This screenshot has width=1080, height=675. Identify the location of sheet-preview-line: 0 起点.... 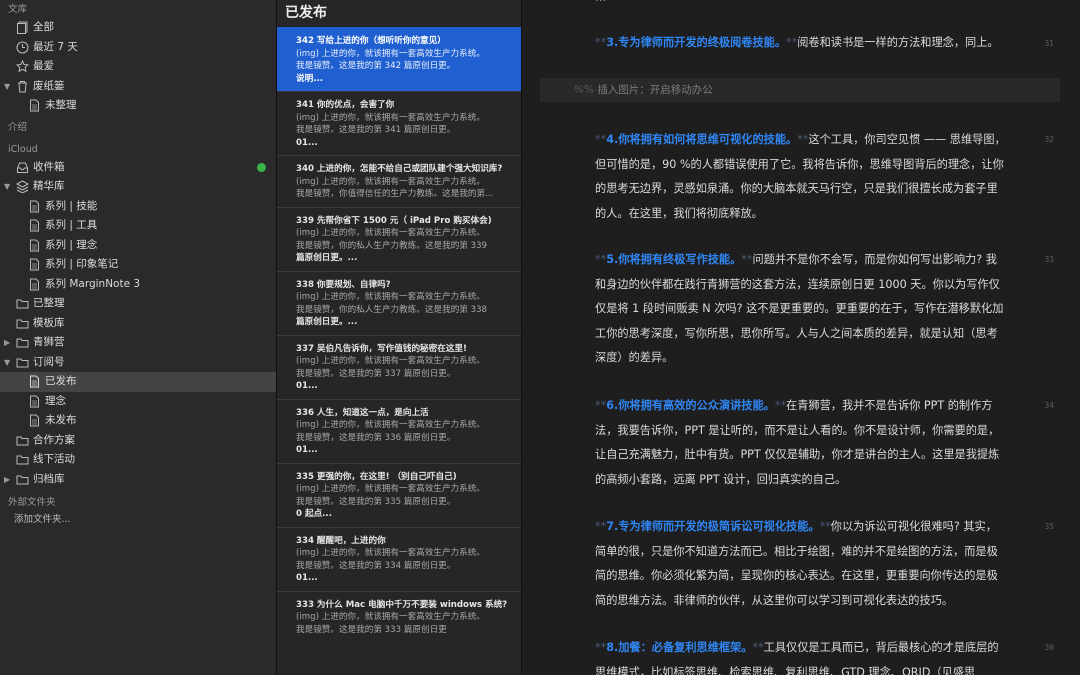
(314, 514).